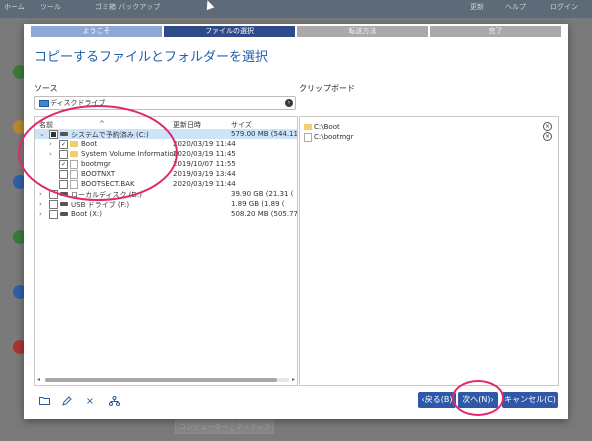 This screenshot has width=592, height=441. I want to click on bg-tab: ゴミ箱 バックアップ, so click(128, 7).